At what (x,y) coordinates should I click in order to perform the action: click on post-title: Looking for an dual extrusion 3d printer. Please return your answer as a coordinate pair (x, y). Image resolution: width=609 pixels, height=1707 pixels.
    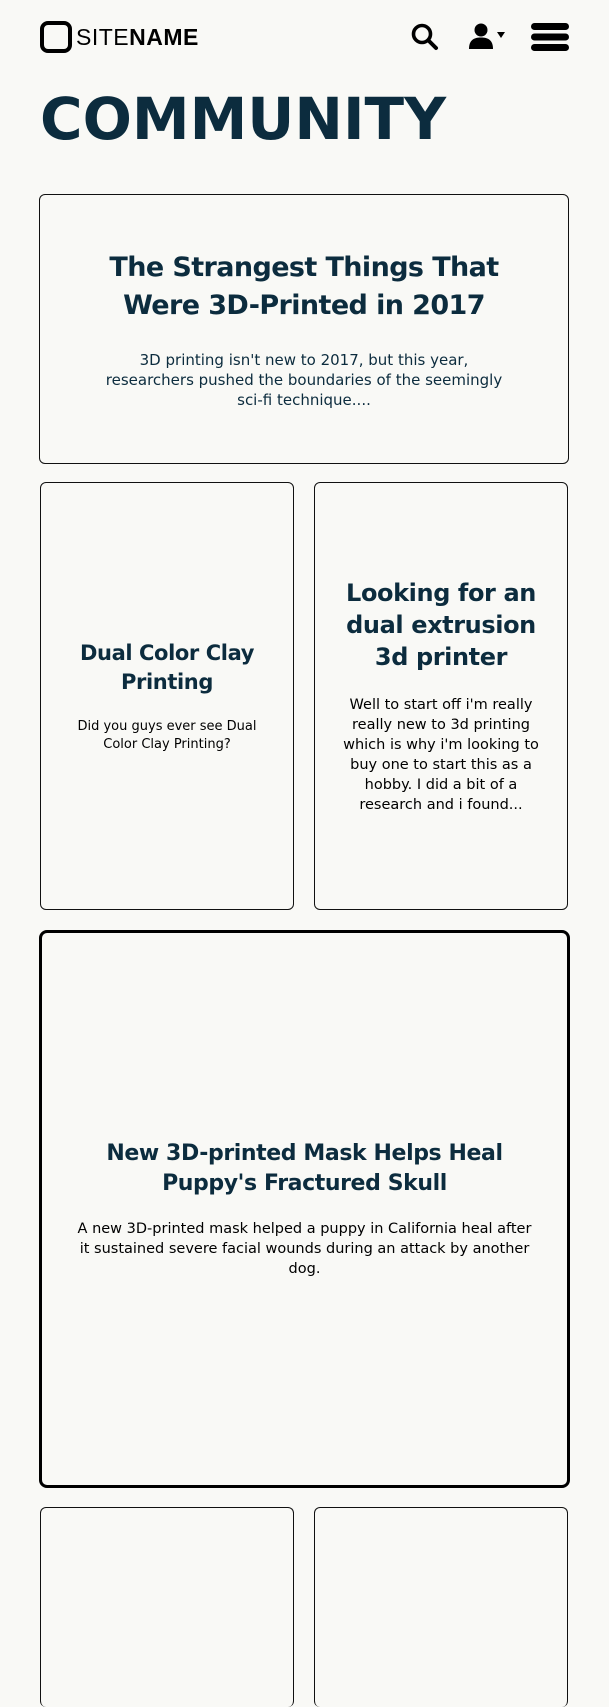
    Looking at the image, I should click on (441, 625).